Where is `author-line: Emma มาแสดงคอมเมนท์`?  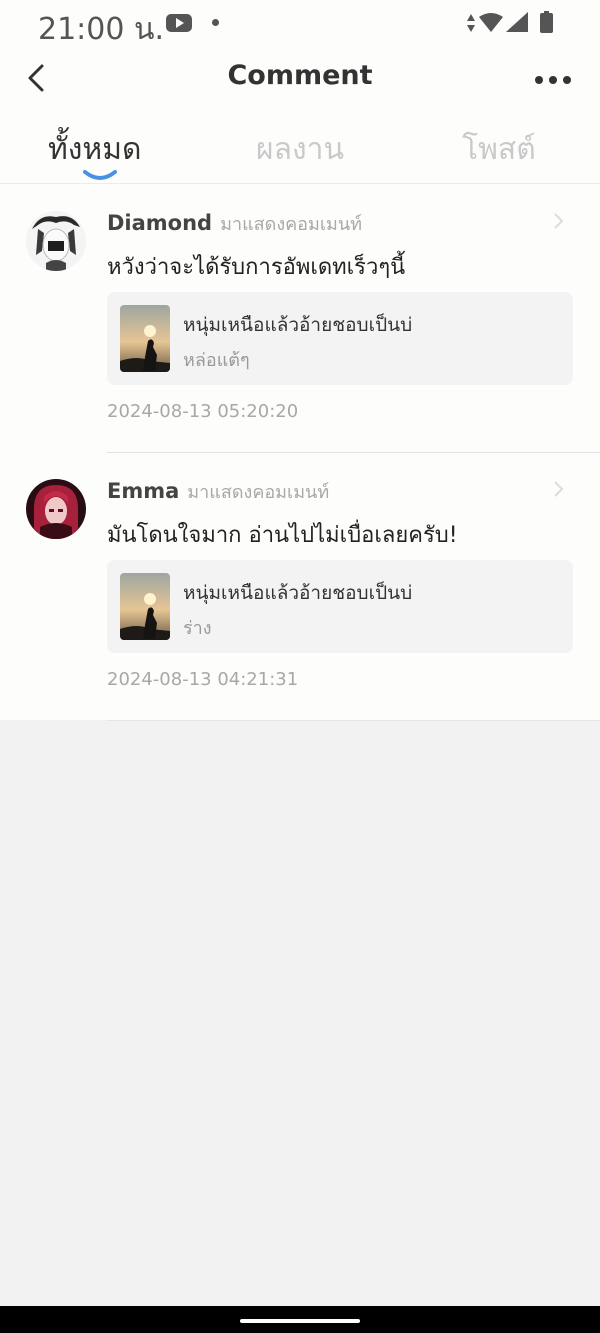 author-line: Emma มาแสดงคอมเมนท์ is located at coordinates (218, 491).